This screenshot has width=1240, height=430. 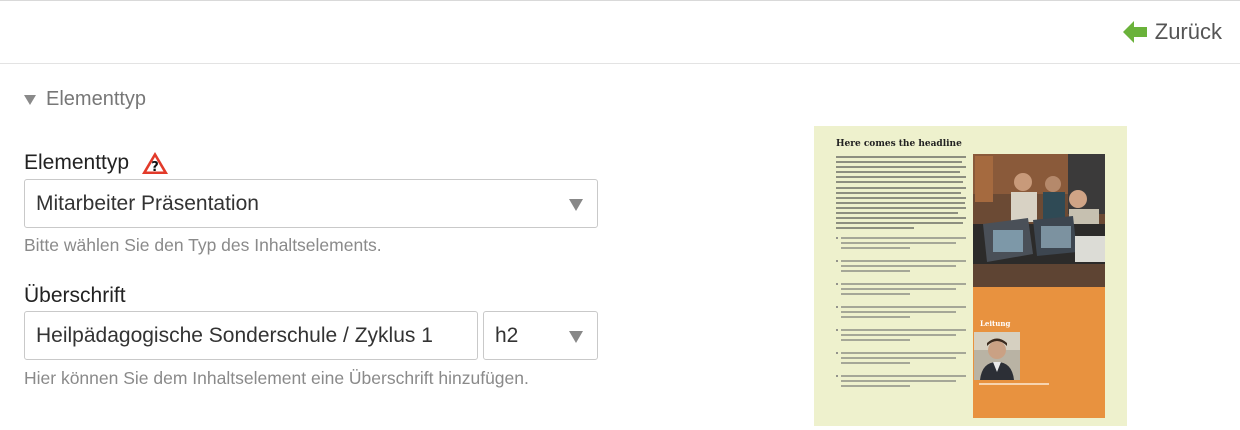 What do you see at coordinates (311, 203) in the screenshot?
I see `elementtyp-select: Mitarbeiter Präsentation` at bounding box center [311, 203].